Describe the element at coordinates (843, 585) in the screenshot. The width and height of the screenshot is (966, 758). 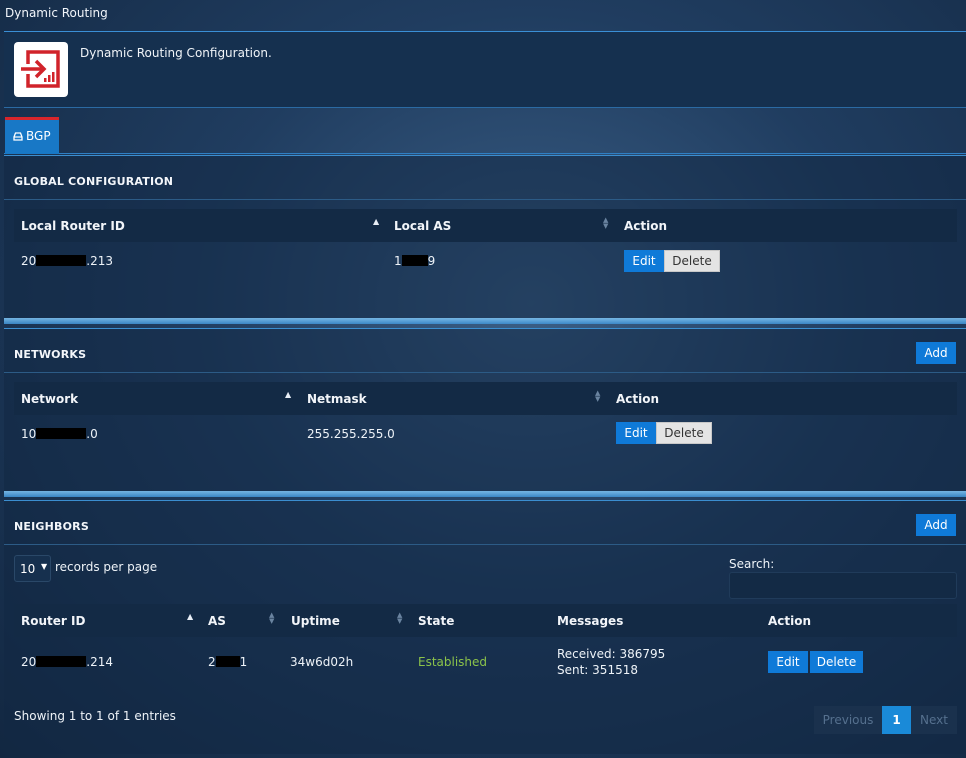
I see `search-input` at that location.